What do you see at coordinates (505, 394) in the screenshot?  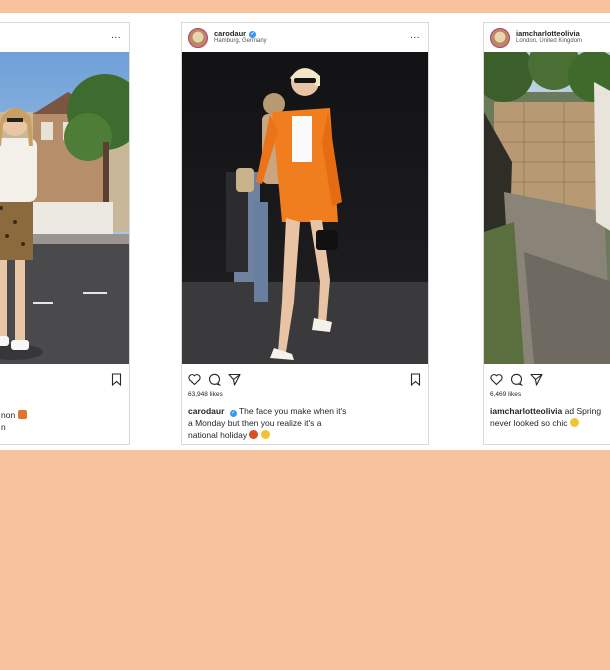 I see `like-count: 6,469 likes` at bounding box center [505, 394].